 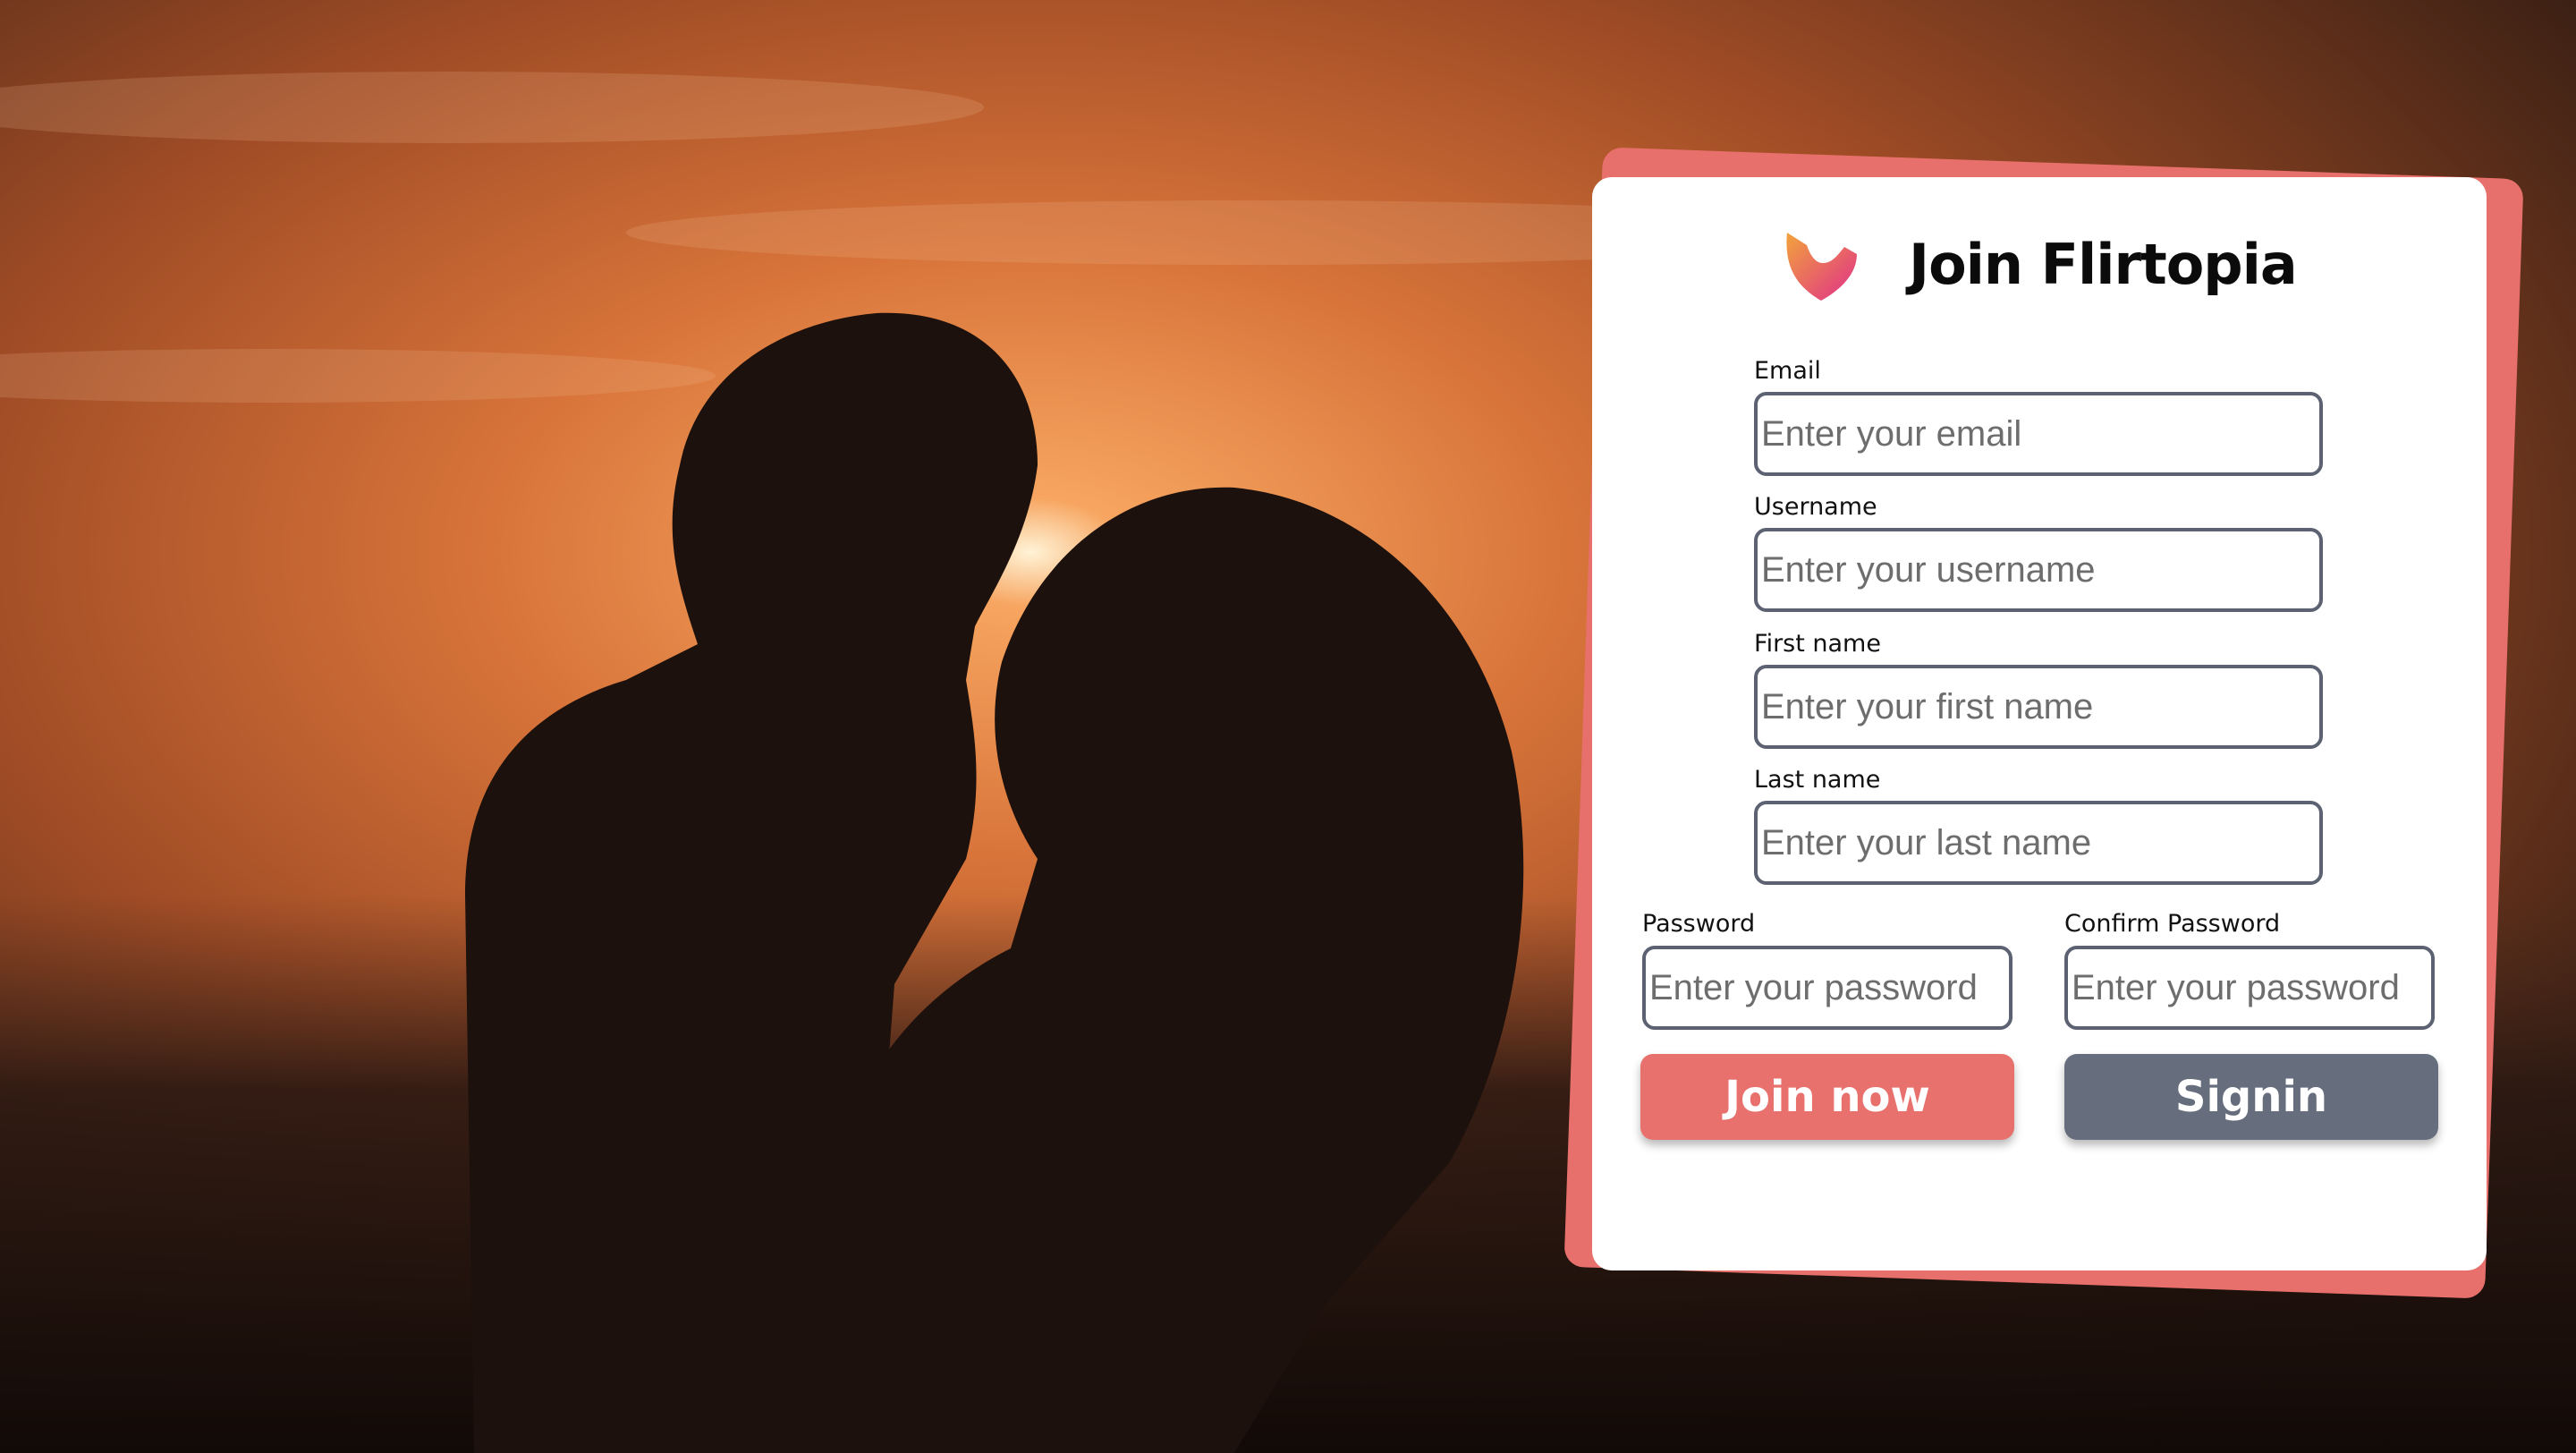 I want to click on heart-check-logo-icon, so click(x=1821, y=267).